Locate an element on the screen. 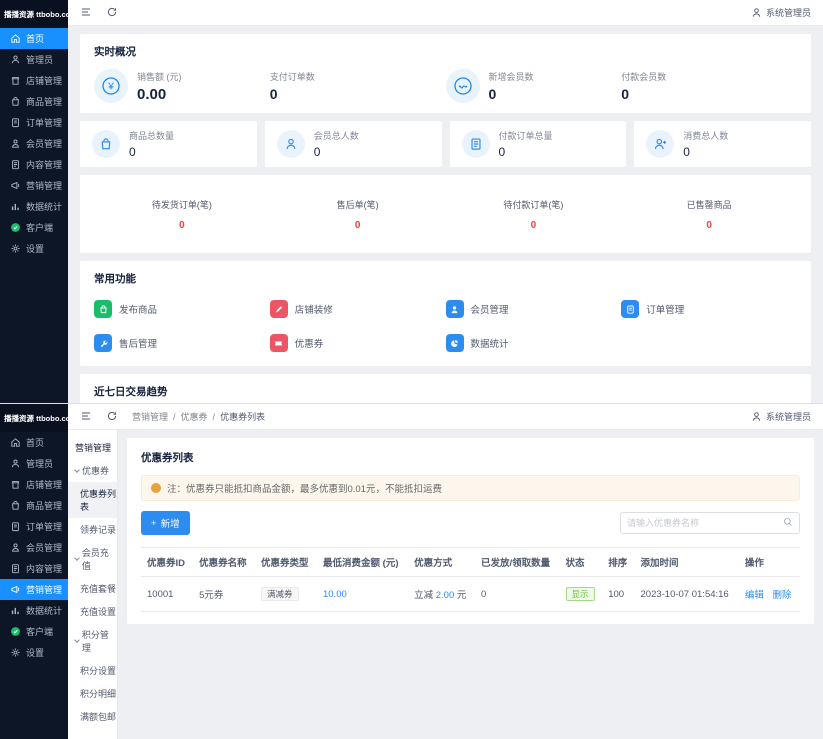 This screenshot has height=739, width=823. home-icon is located at coordinates (15, 442).